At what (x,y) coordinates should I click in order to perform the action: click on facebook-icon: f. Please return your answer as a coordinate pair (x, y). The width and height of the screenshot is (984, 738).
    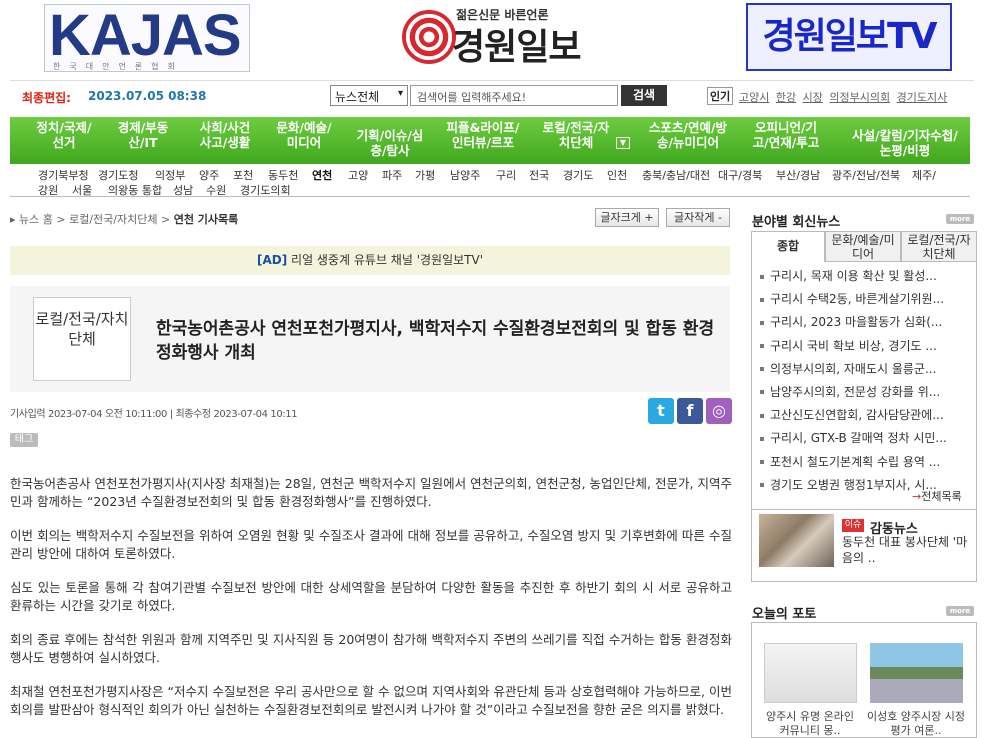
    Looking at the image, I should click on (690, 410).